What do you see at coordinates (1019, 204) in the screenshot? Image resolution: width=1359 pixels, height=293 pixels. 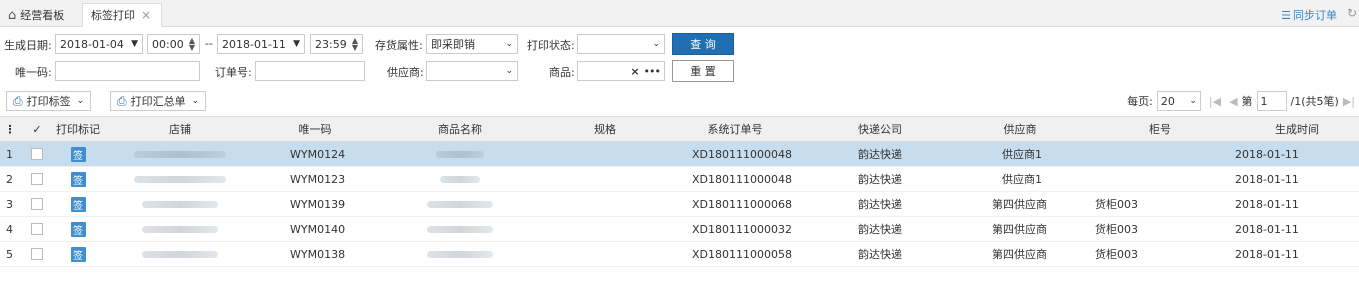 I see `supplier-cell: 第四供应商` at bounding box center [1019, 204].